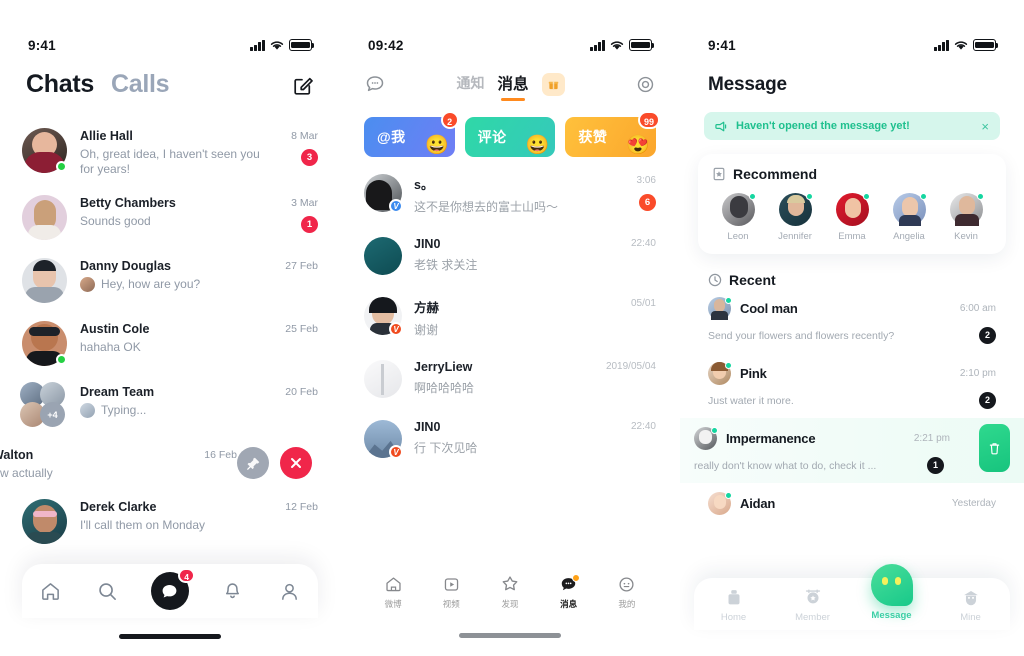 Image resolution: width=1024 pixels, height=656 pixels. What do you see at coordinates (970, 617) in the screenshot?
I see `nav-label: Mine` at bounding box center [970, 617].